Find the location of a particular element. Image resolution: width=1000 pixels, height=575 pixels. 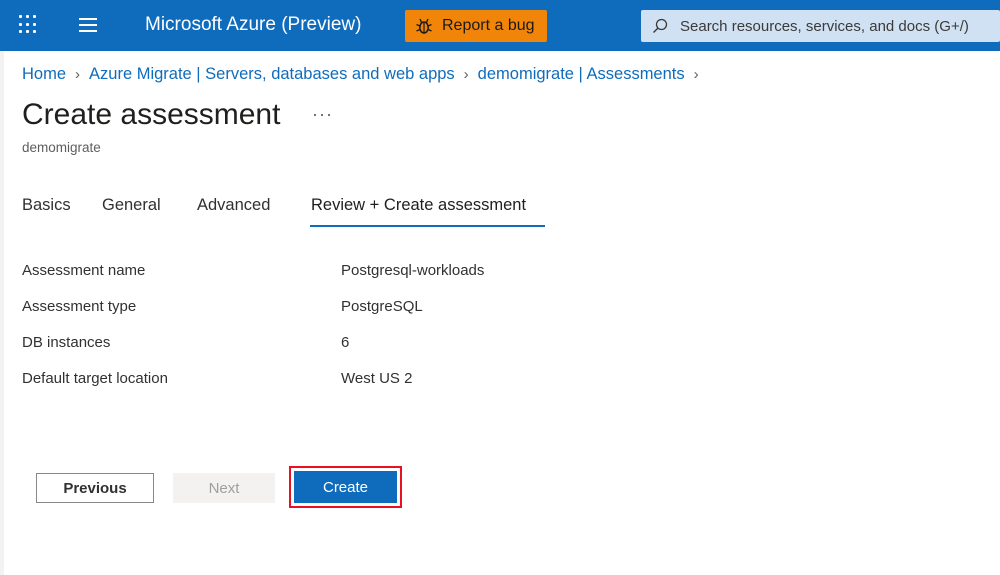

tab-advanced: Advanced is located at coordinates (233, 205).